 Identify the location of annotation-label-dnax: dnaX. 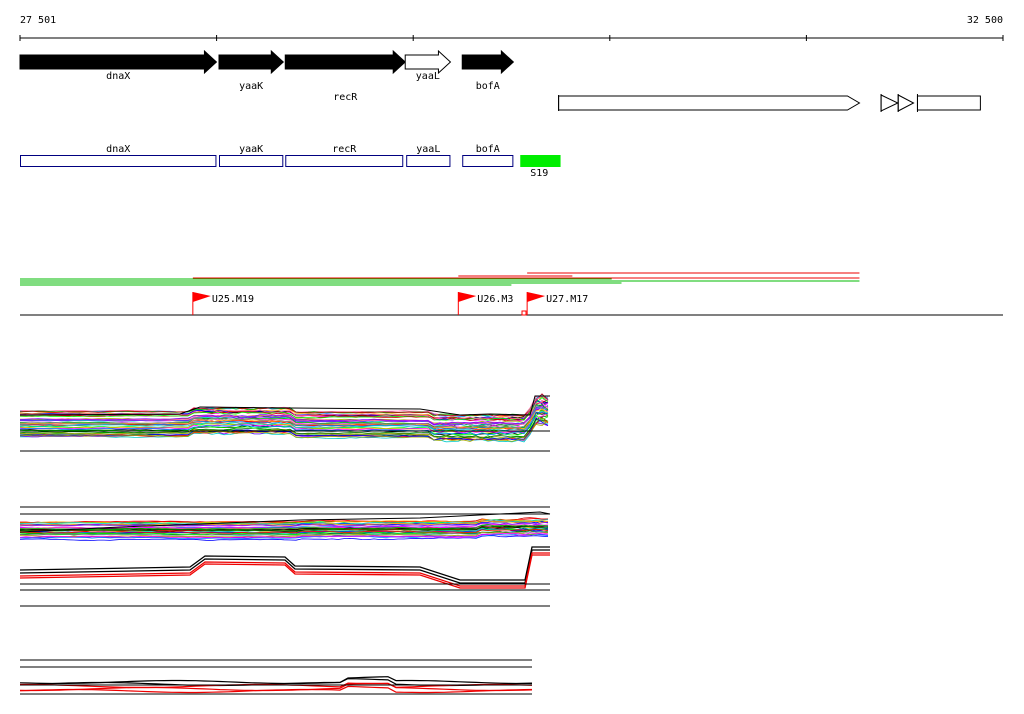
(118, 149).